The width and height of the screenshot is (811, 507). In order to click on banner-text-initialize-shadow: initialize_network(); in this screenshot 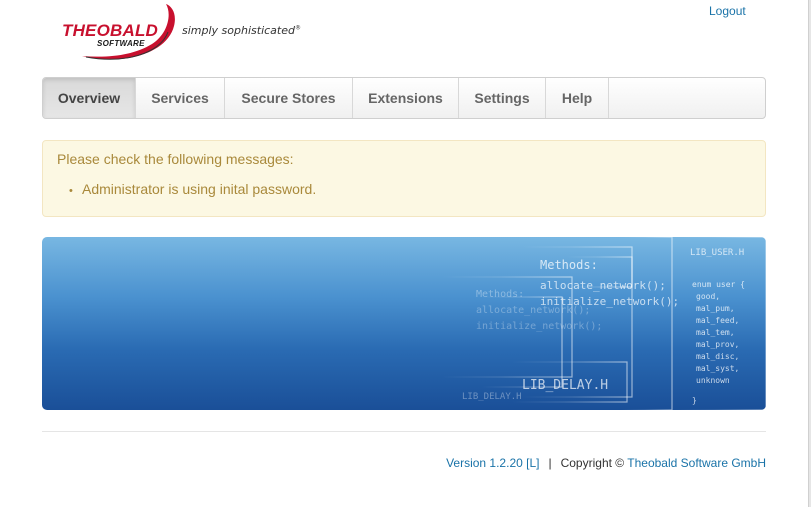, I will do `click(539, 326)`.